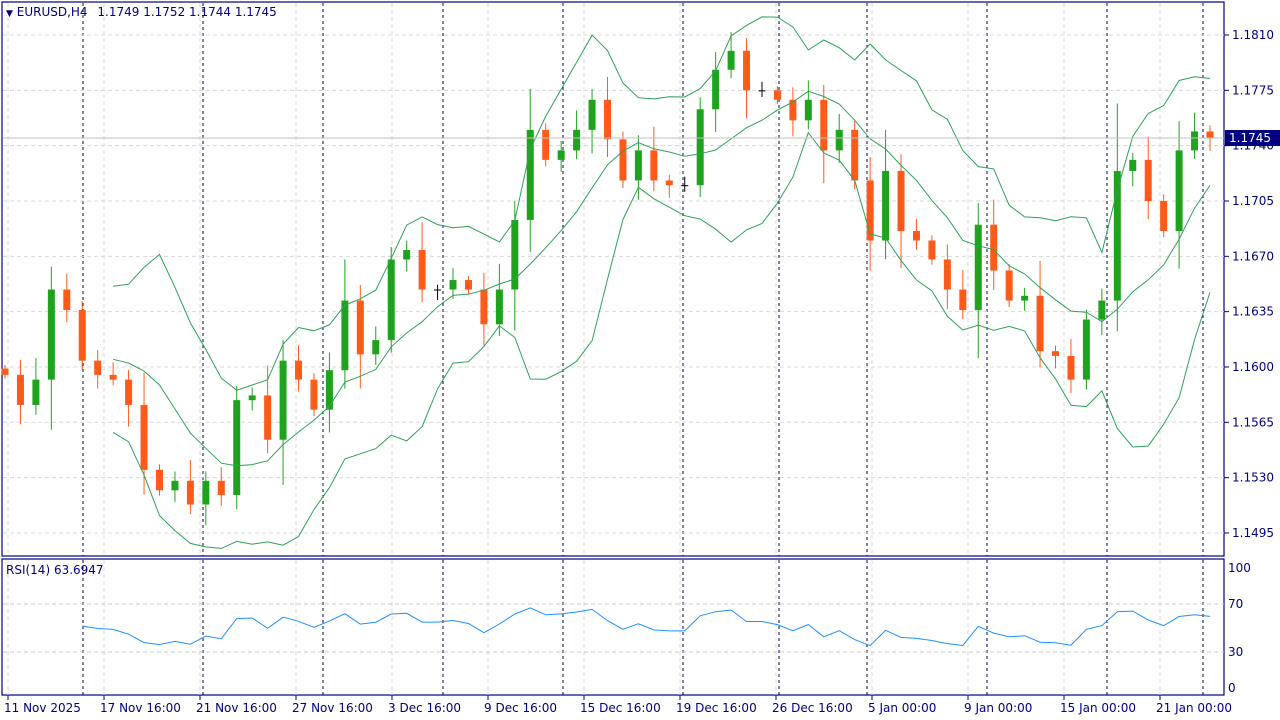 The height and width of the screenshot is (720, 1280). What do you see at coordinates (1253, 478) in the screenshot?
I see `y-tick-label: 1.1530` at bounding box center [1253, 478].